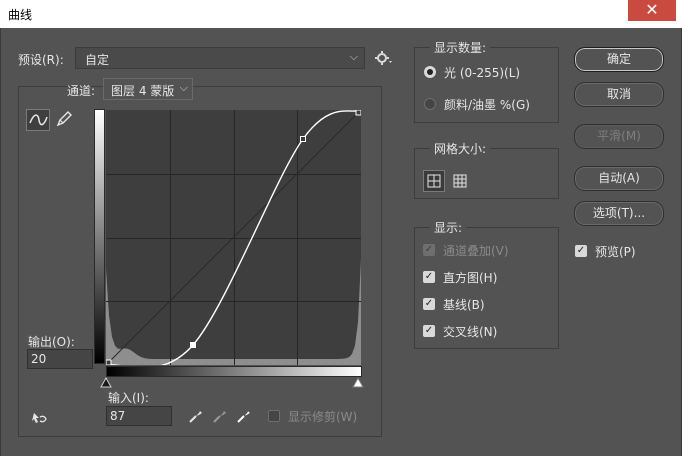 The width and height of the screenshot is (682, 456). What do you see at coordinates (430, 72) in the screenshot?
I see `light-radio` at bounding box center [430, 72].